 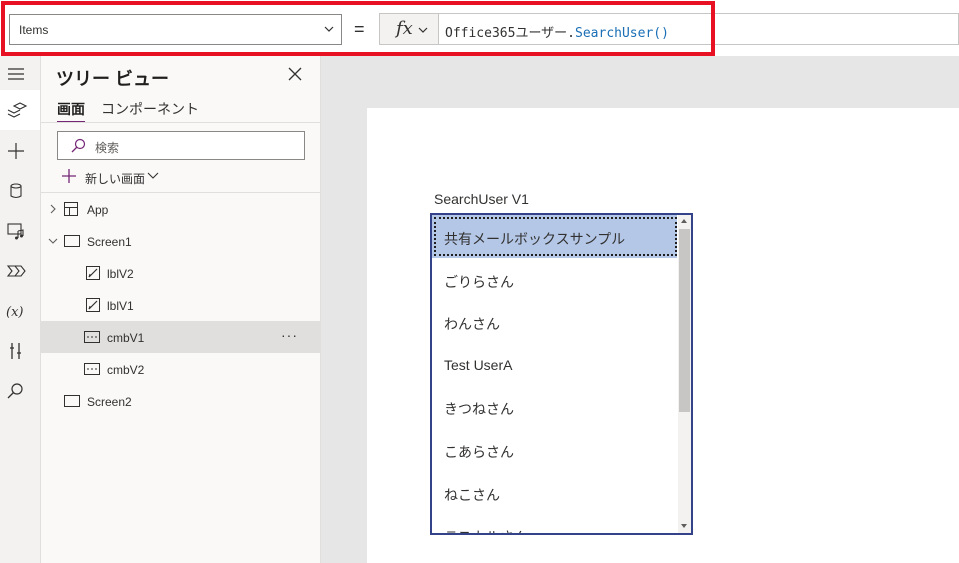 What do you see at coordinates (115, 179) in the screenshot?
I see `new-screen-label: 新しい画面` at bounding box center [115, 179].